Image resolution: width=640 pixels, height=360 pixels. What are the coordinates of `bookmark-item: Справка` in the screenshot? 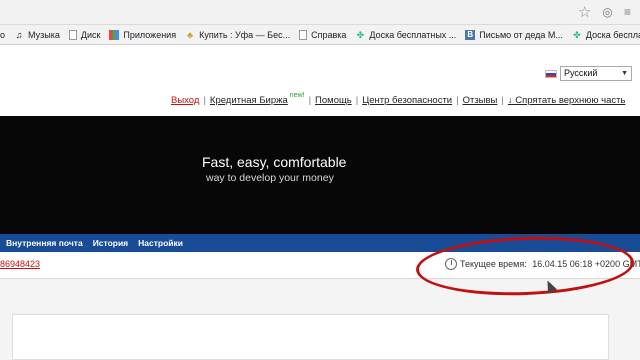 It's located at (323, 34).